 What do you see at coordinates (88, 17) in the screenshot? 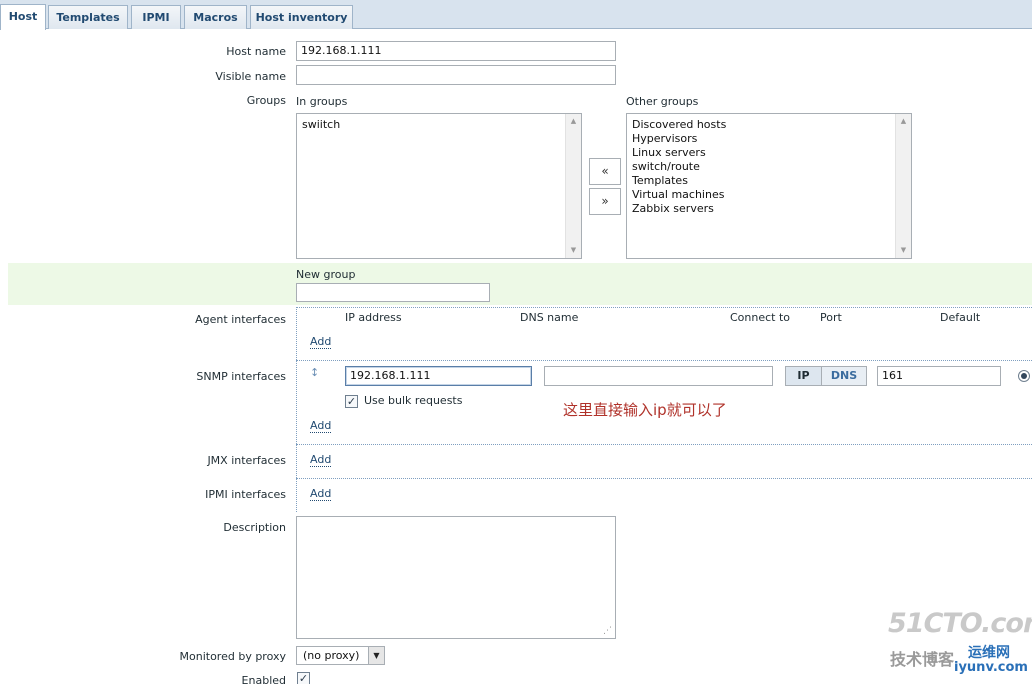
I see `tab-templates: Templates` at bounding box center [88, 17].